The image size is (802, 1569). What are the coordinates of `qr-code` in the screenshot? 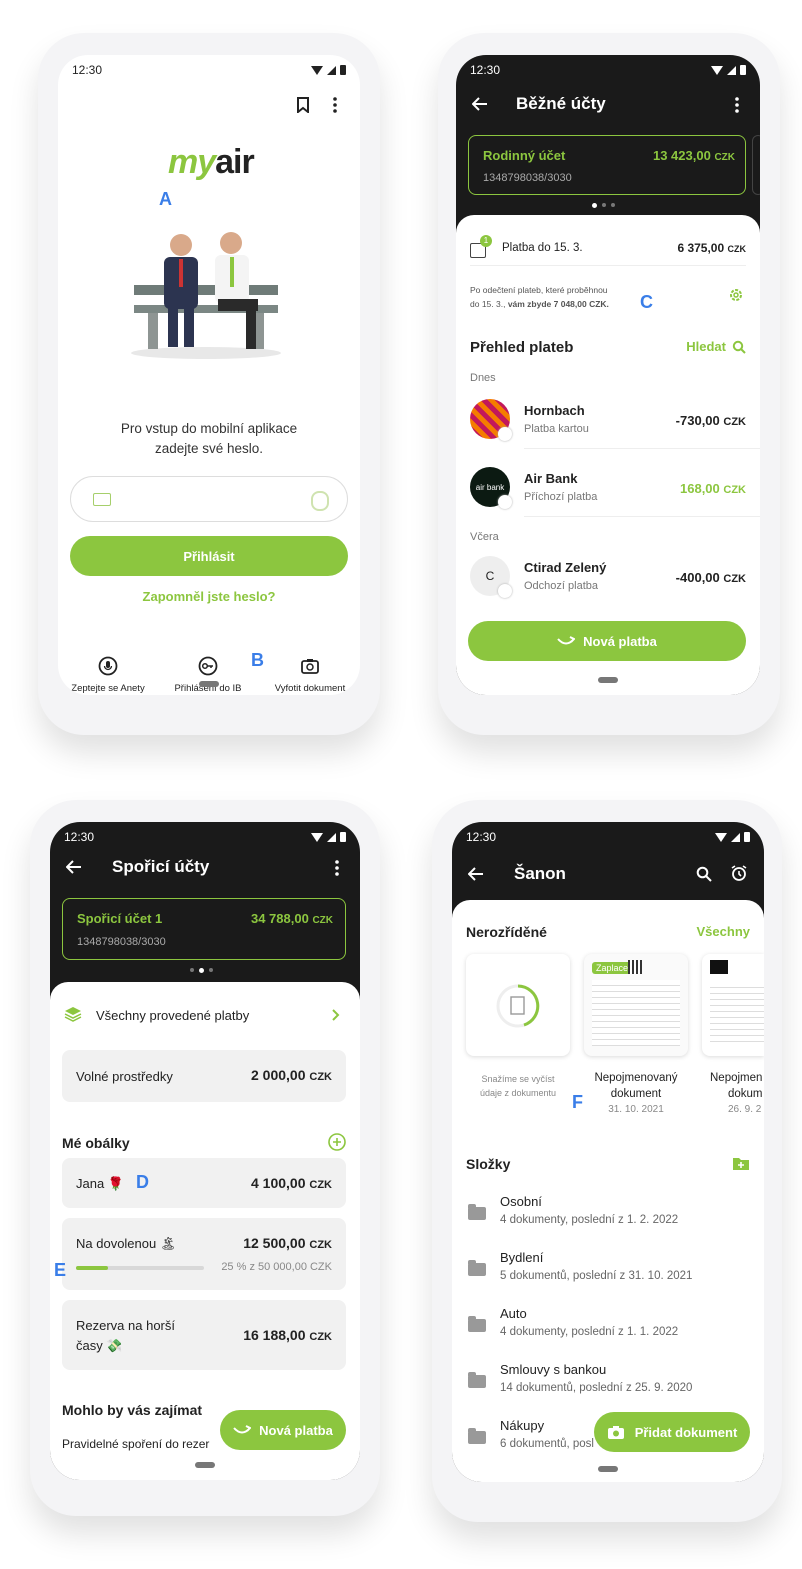 It's located at (635, 967).